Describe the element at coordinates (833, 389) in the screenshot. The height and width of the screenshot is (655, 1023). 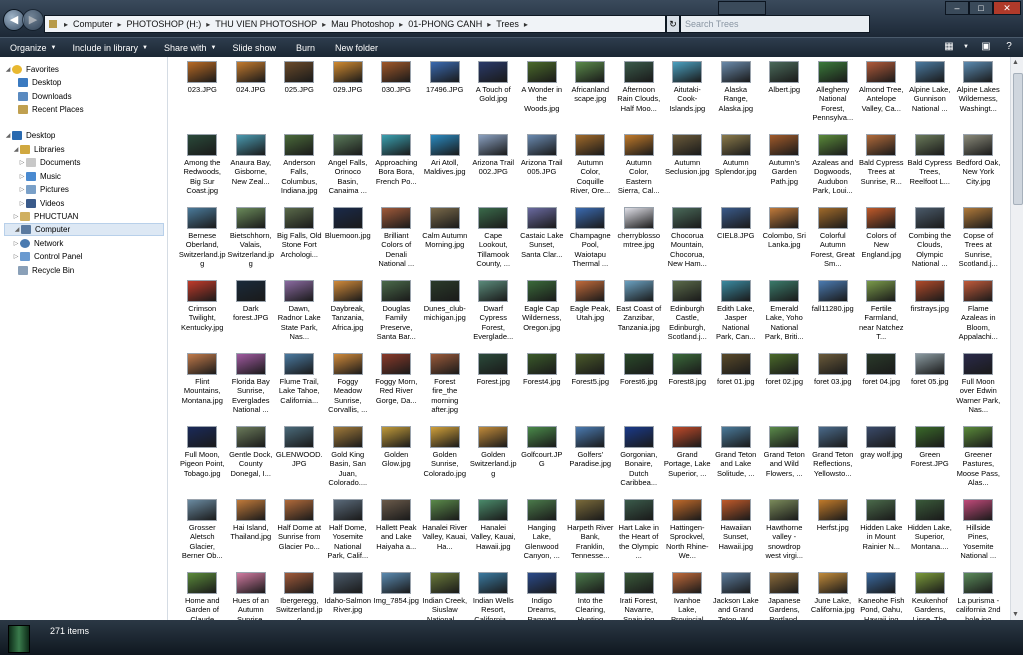
I see `file-item: foret 03.jpg` at that location.